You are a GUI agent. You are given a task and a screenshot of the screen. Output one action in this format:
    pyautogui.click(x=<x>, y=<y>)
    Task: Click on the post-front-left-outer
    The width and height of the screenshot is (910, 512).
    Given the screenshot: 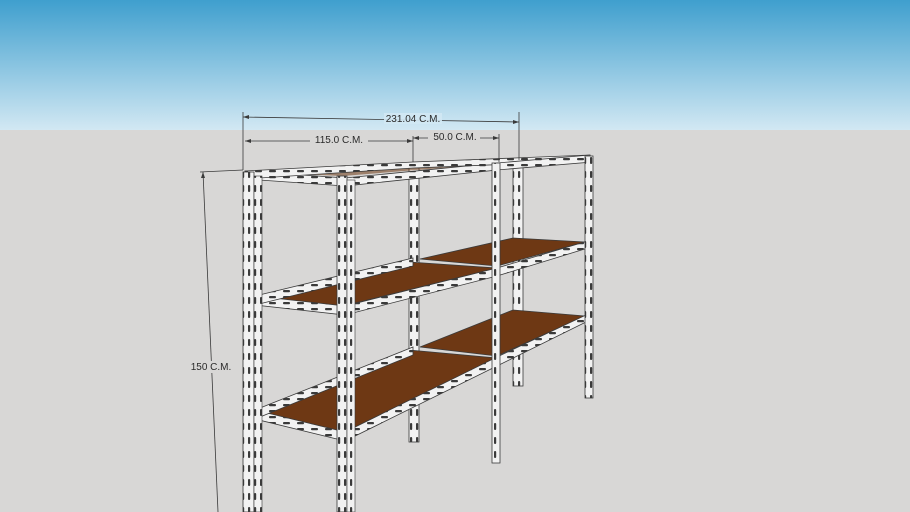 What is the action you would take?
    pyautogui.click(x=248, y=341)
    